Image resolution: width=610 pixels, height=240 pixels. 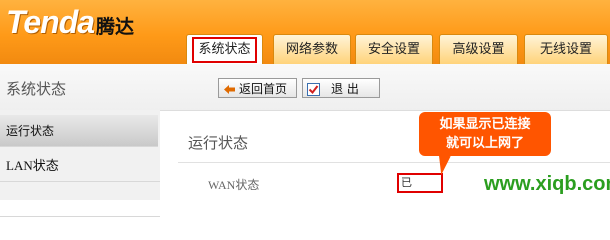 I want to click on wan-status-value-highlight: 已, so click(x=420, y=183).